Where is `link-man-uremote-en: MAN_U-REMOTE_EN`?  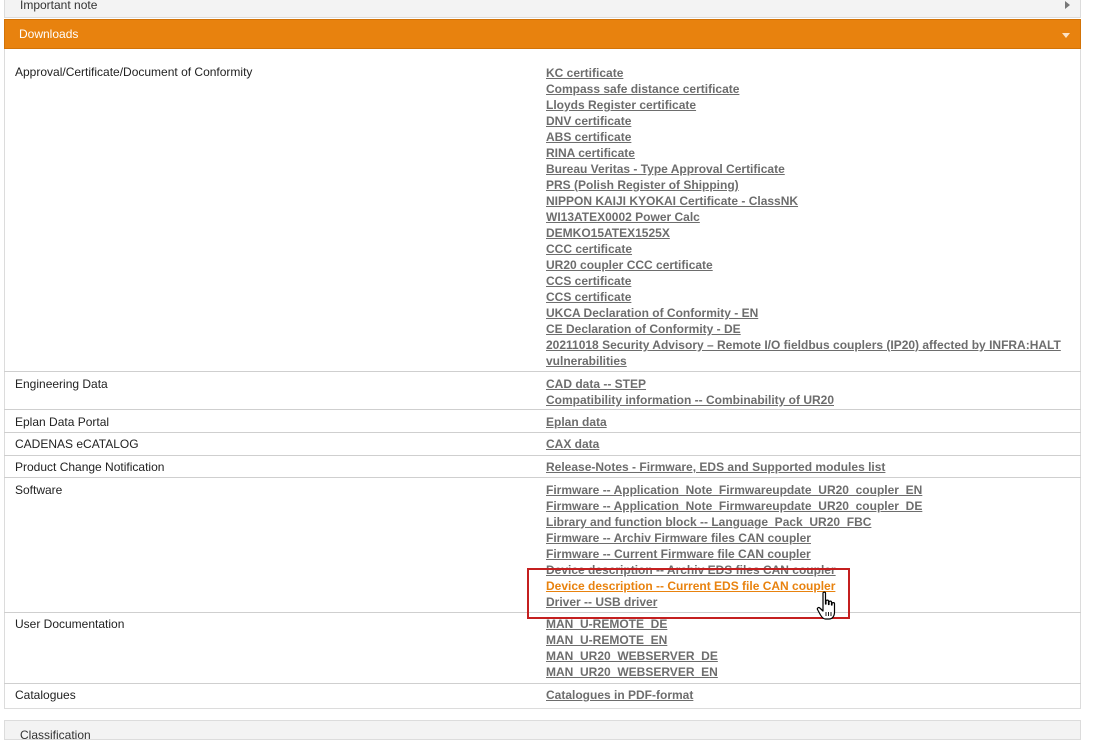 link-man-uremote-en: MAN_U-REMOTE_EN is located at coordinates (811, 640).